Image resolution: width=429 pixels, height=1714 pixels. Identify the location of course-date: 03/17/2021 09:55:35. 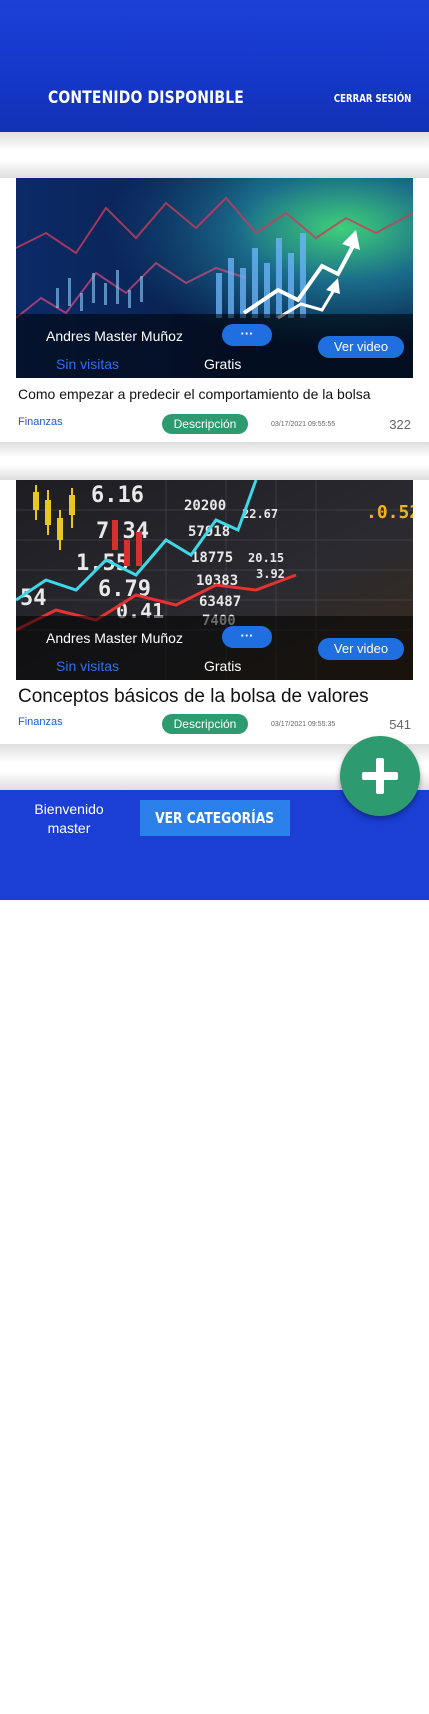
(303, 724).